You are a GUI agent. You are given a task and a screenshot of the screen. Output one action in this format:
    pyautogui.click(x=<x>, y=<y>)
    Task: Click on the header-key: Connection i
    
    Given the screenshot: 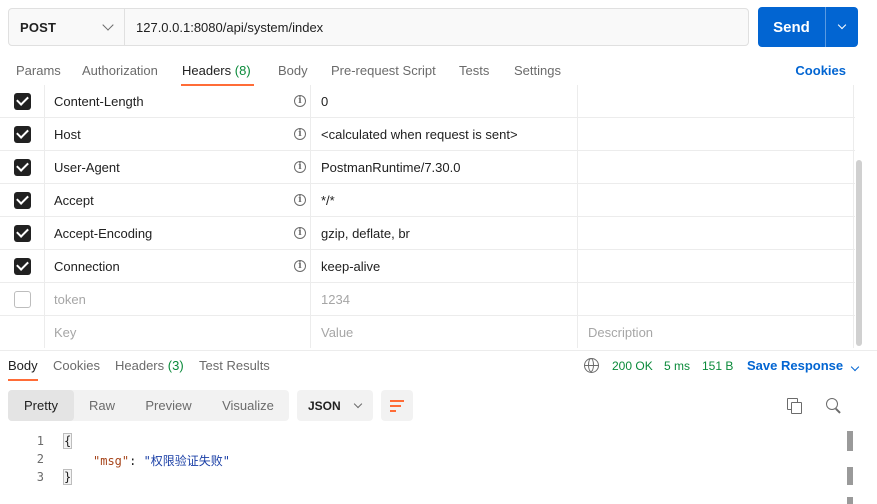 What is the action you would take?
    pyautogui.click(x=178, y=266)
    